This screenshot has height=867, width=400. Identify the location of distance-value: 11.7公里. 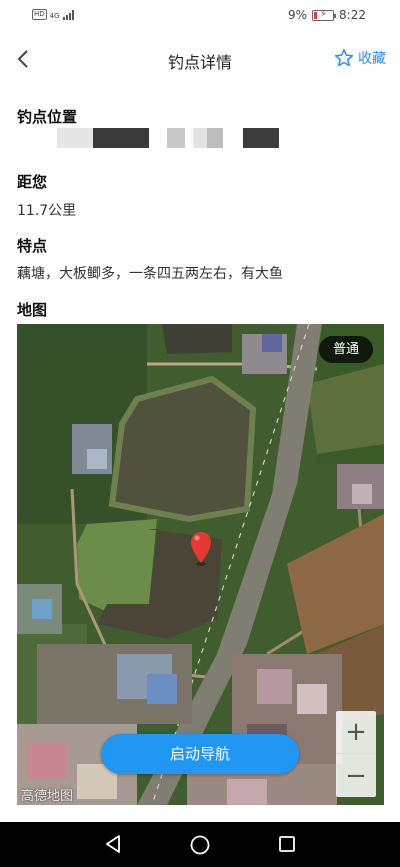
(47, 211).